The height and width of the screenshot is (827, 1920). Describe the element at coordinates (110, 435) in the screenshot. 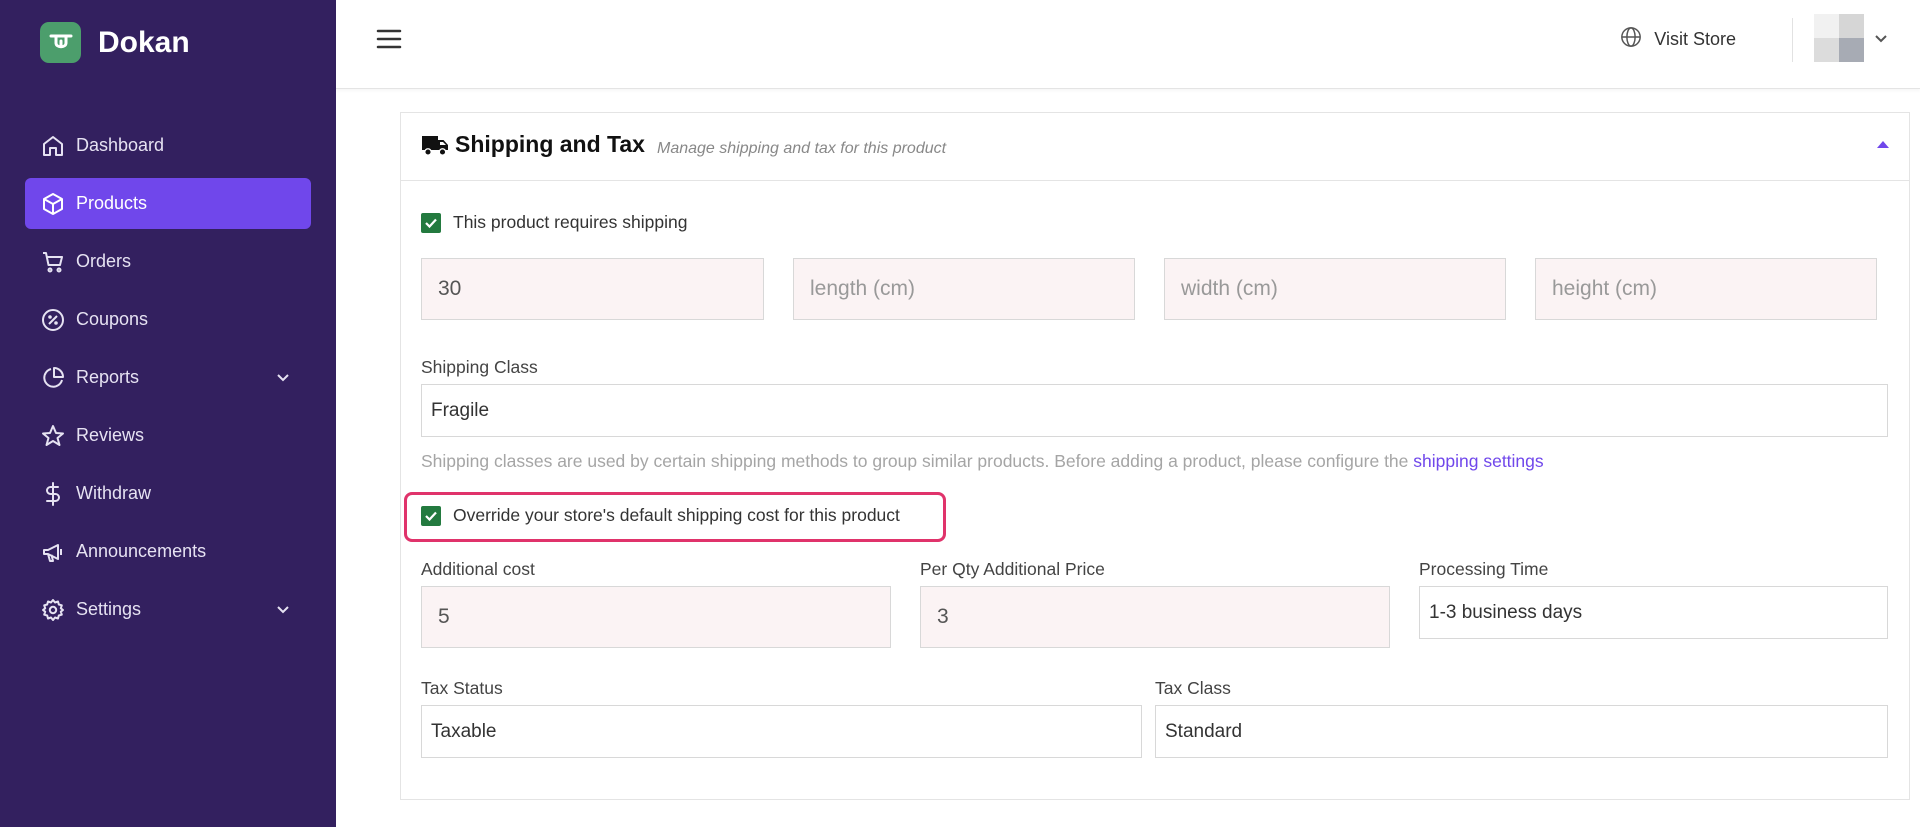

I see `sidebar-item-label: Reviews` at that location.